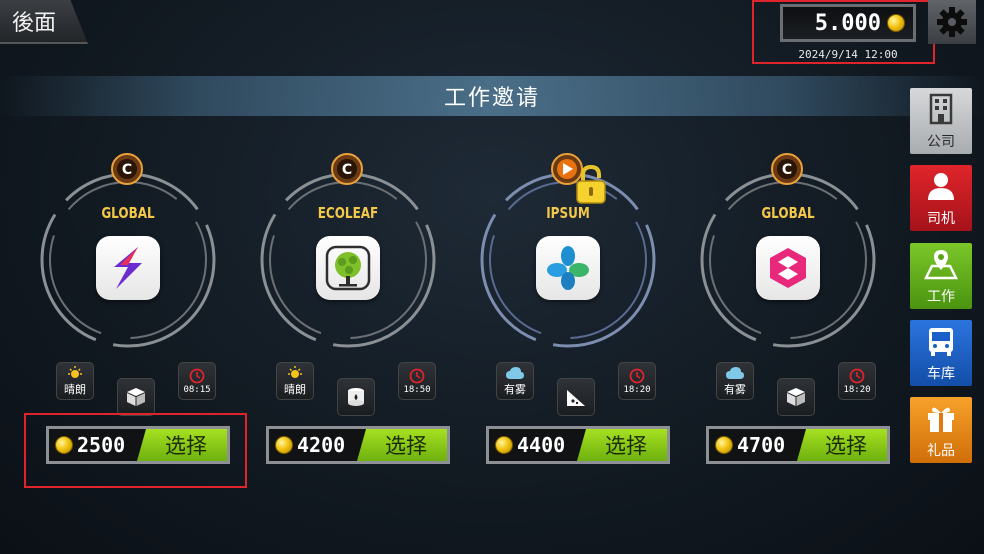  What do you see at coordinates (941, 265) in the screenshot?
I see `map-pin-icon` at bounding box center [941, 265].